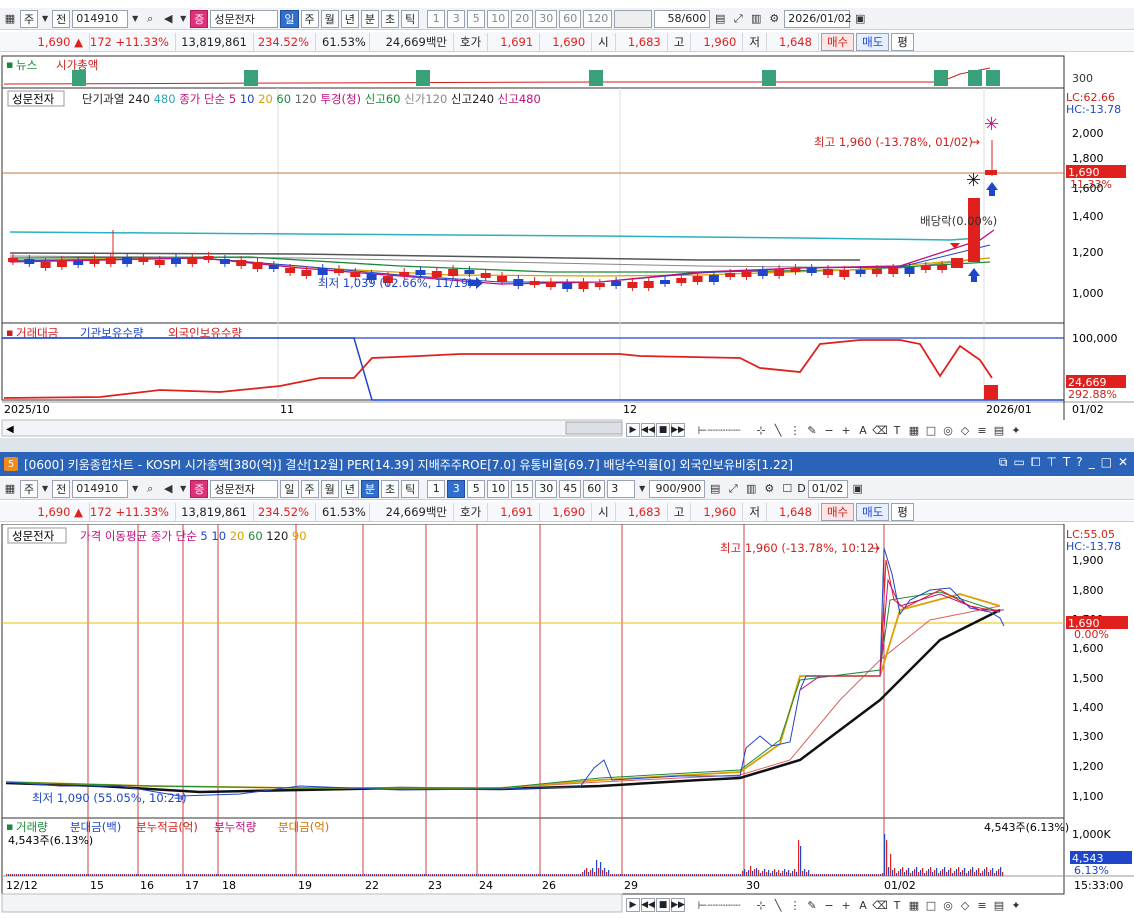 The width and height of the screenshot is (1134, 918). What do you see at coordinates (880, 905) in the screenshot?
I see `erase-icon: ⌫` at bounding box center [880, 905].